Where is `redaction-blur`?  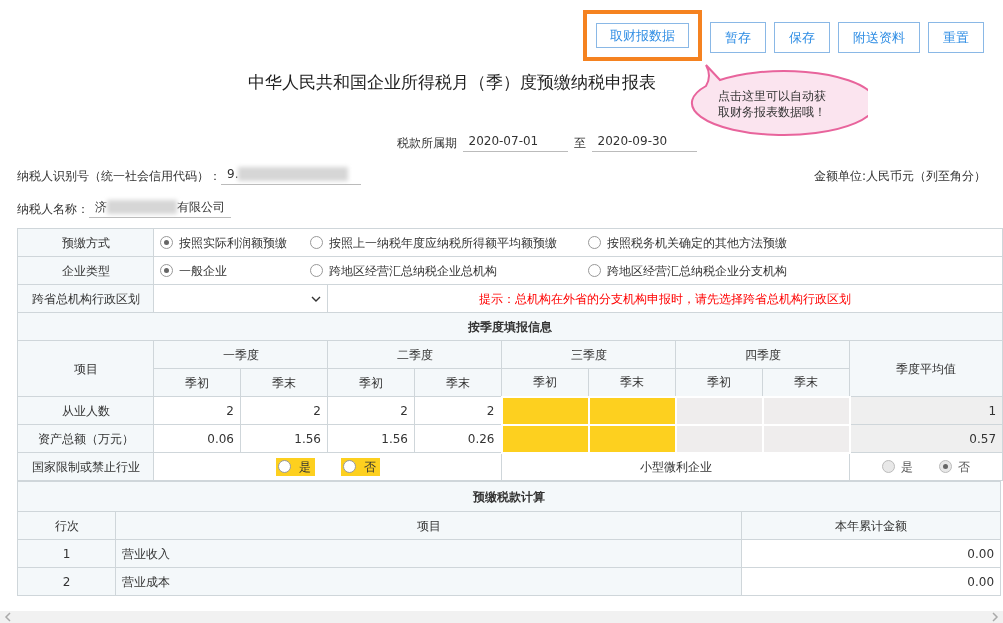 redaction-blur is located at coordinates (142, 207).